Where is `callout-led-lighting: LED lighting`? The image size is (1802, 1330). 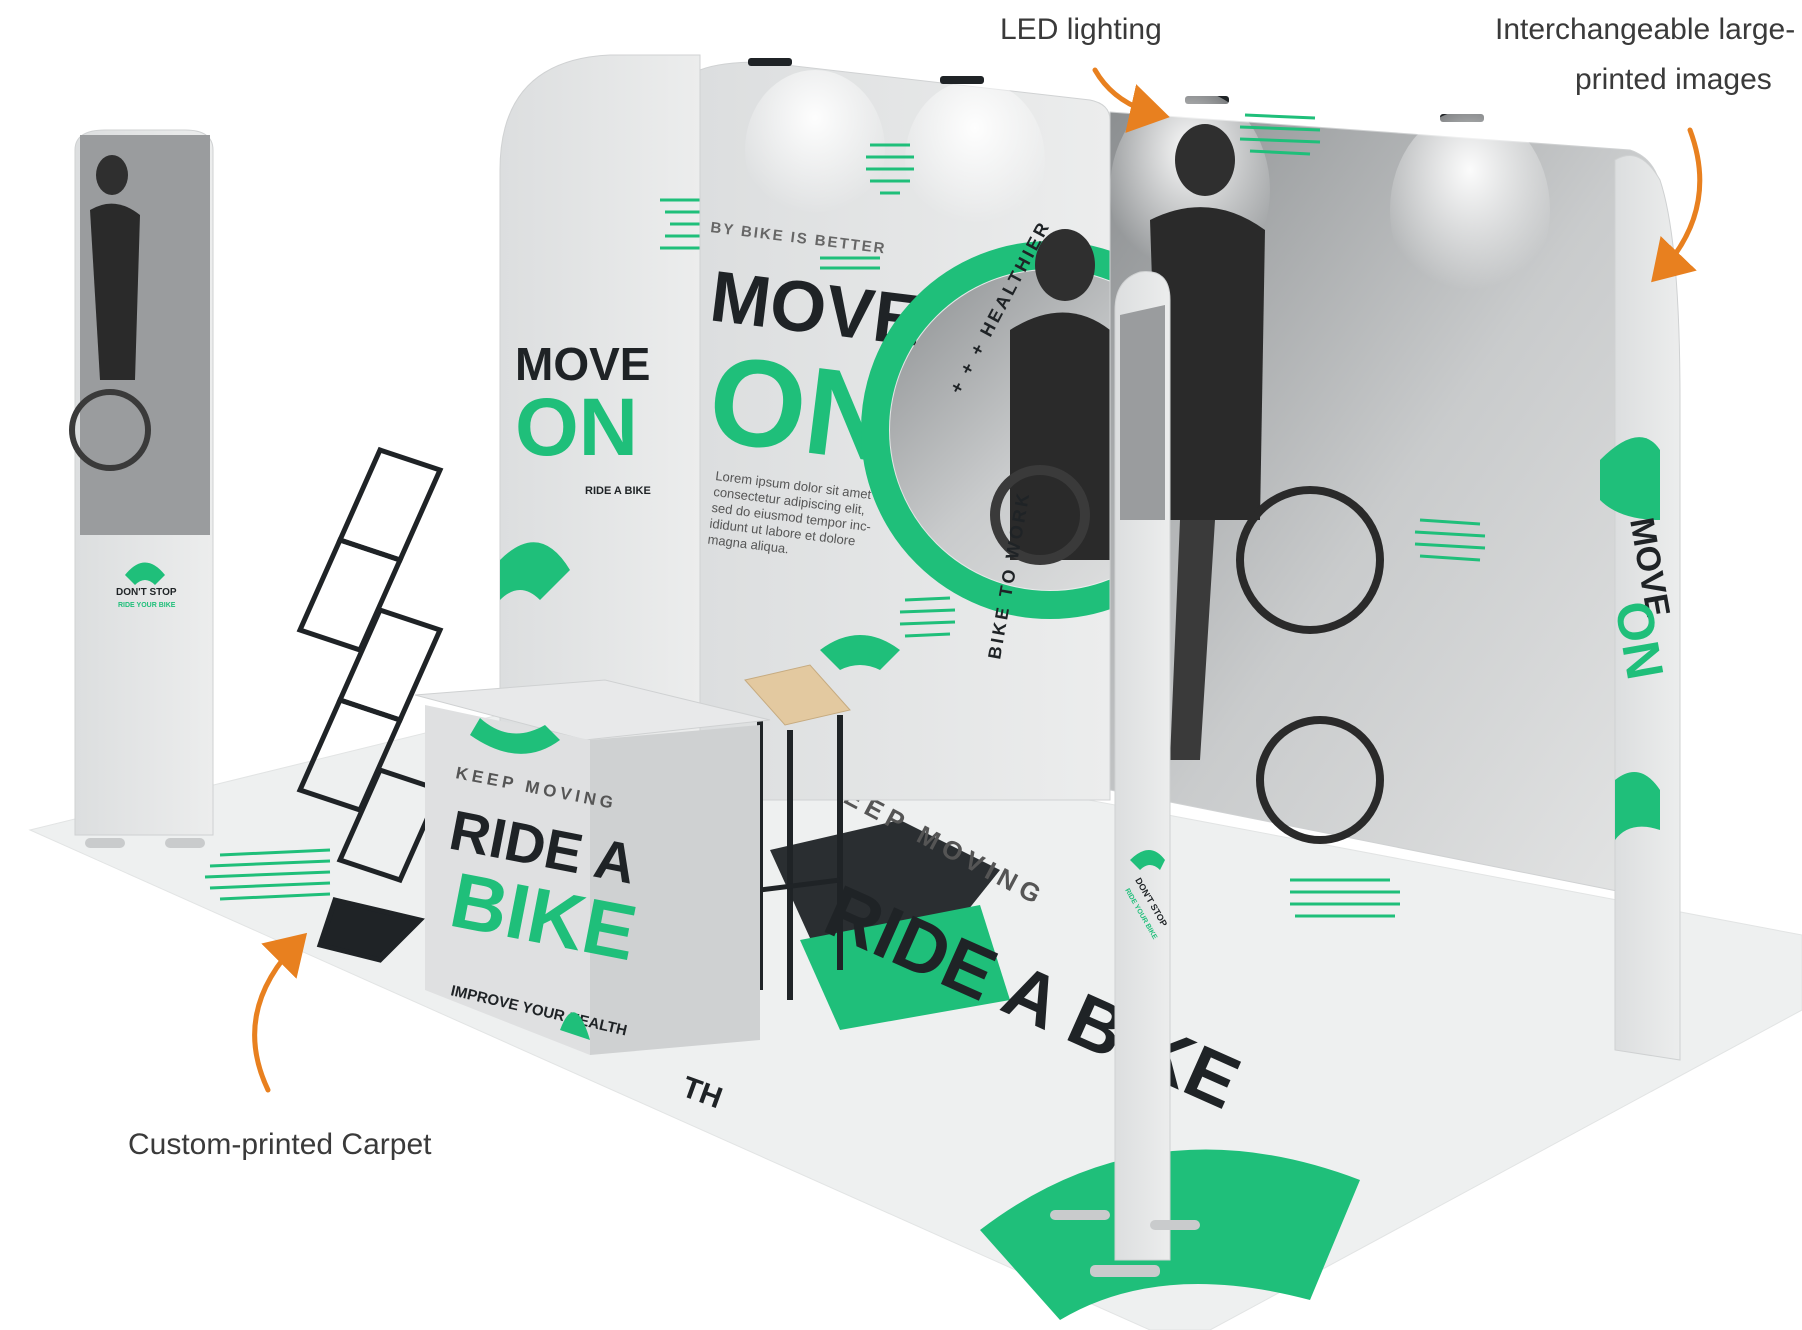
callout-led-lighting: LED lighting is located at coordinates (1081, 29).